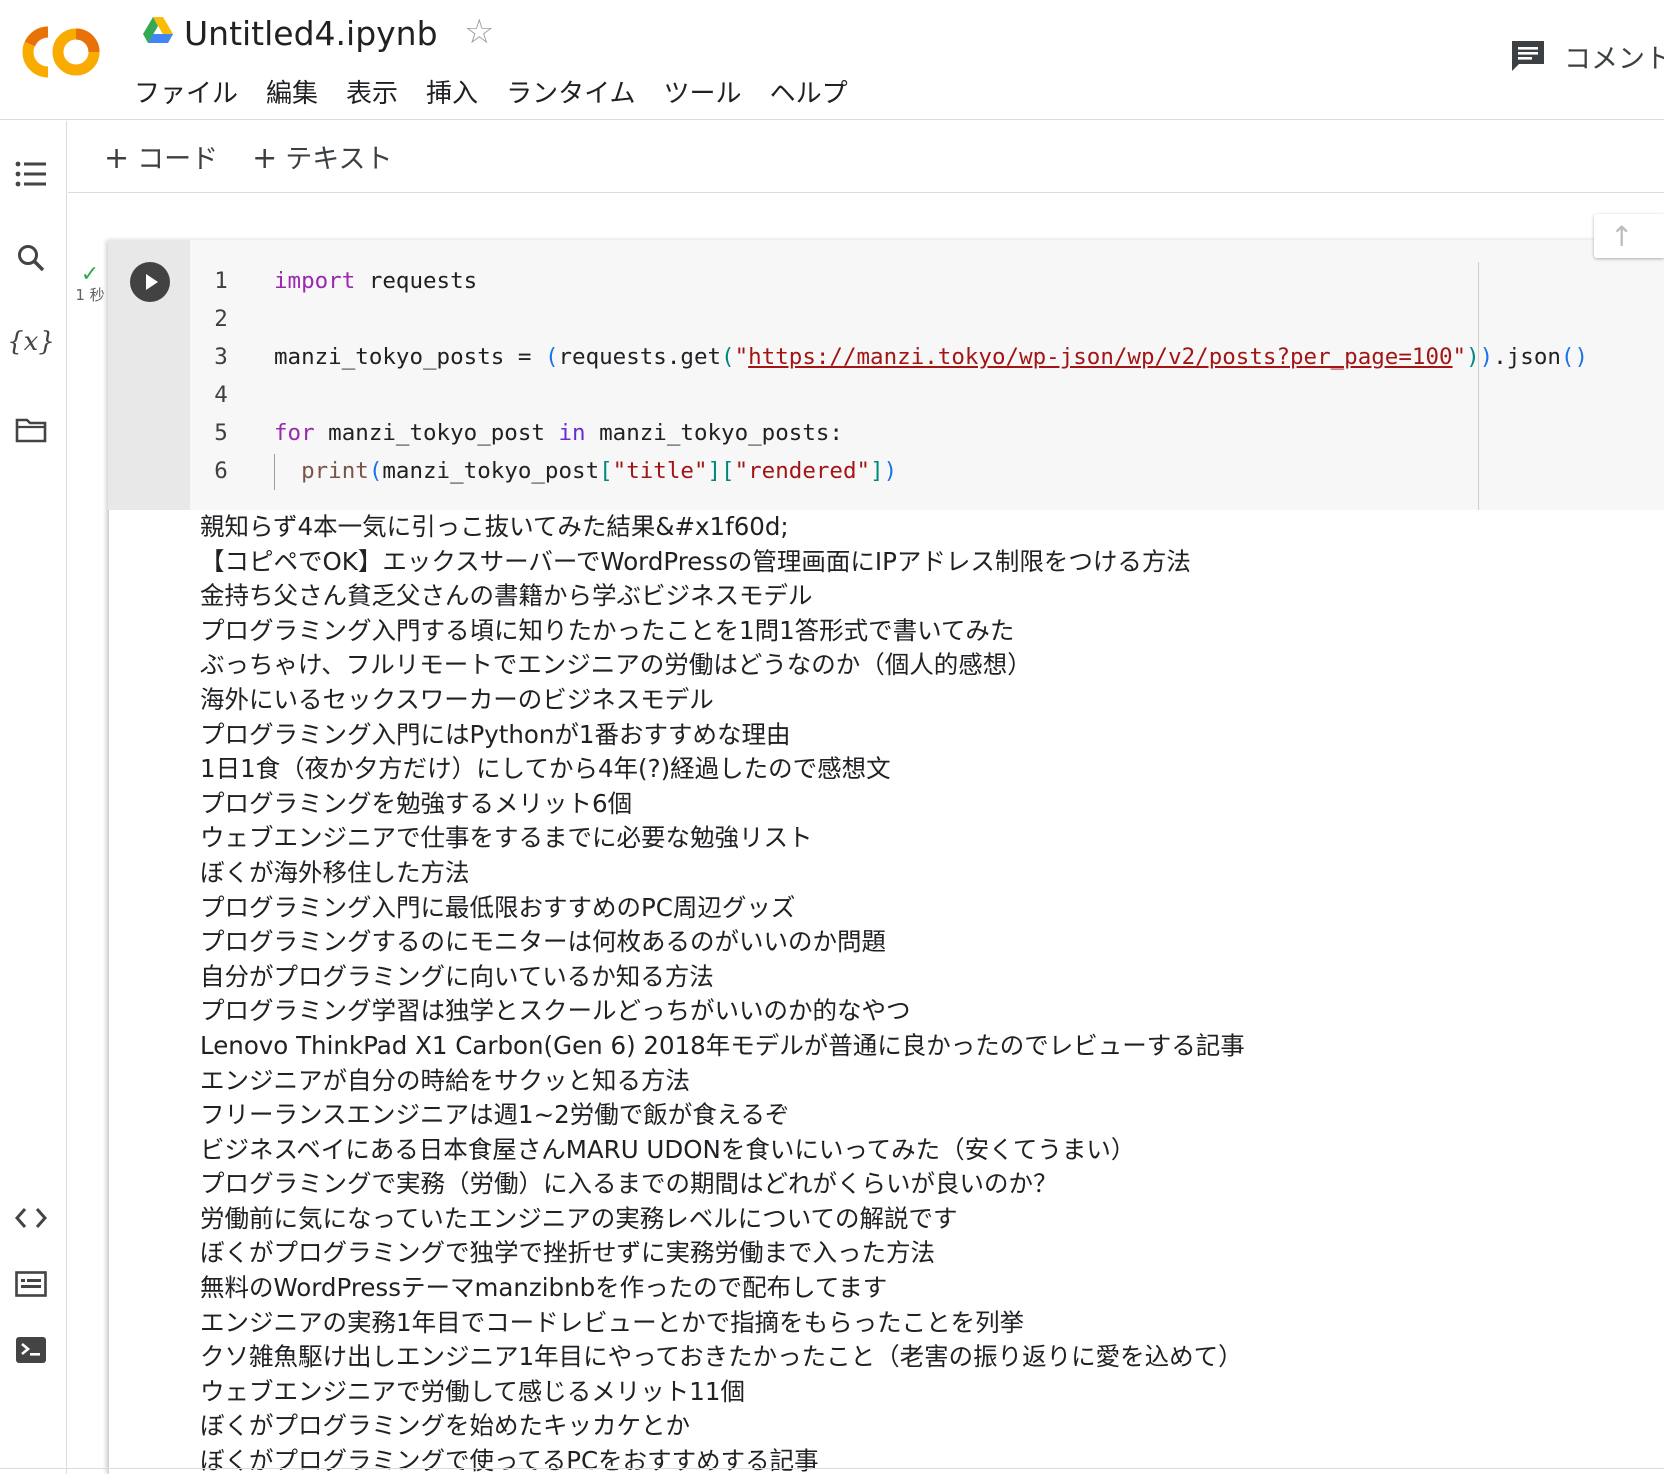 The width and height of the screenshot is (1664, 1474). Describe the element at coordinates (555, 1011) in the screenshot. I see `output-line: プログラミング学習は独学とスクールどっちがいいのか的なやつ` at that location.